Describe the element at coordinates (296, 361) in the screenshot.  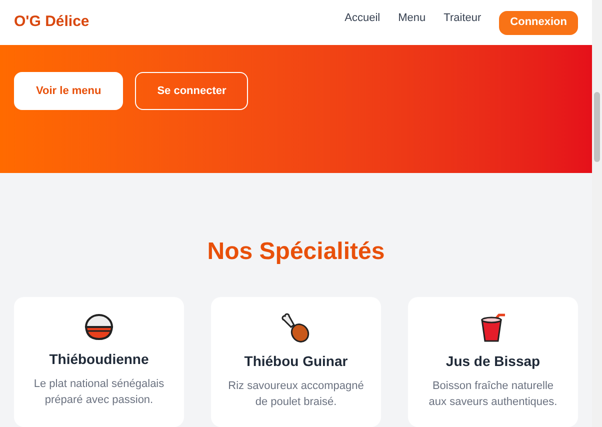
I see `card-title: Thiébou Guinar` at that location.